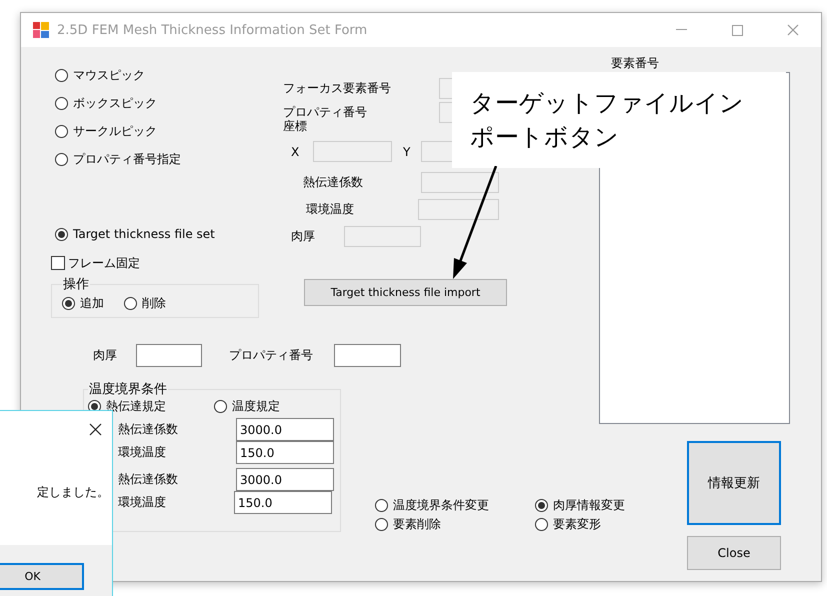 This screenshot has height=596, width=827. What do you see at coordinates (337, 88) in the screenshot?
I see `field-label: フォーカス要素番号` at bounding box center [337, 88].